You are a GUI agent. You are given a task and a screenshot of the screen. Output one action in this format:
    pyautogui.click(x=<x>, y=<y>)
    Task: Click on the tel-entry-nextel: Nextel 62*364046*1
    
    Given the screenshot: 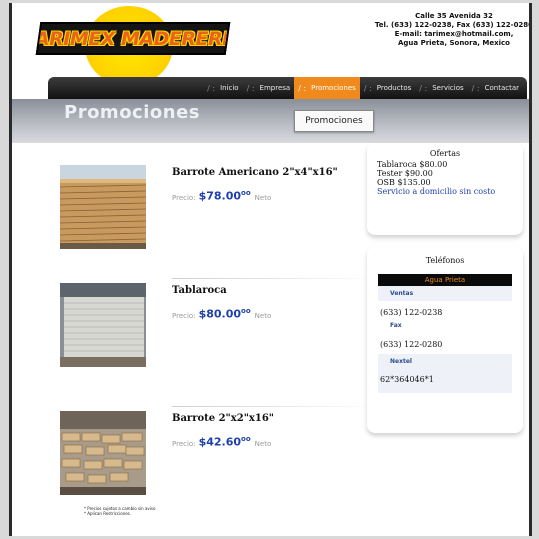 What is the action you would take?
    pyautogui.click(x=445, y=373)
    